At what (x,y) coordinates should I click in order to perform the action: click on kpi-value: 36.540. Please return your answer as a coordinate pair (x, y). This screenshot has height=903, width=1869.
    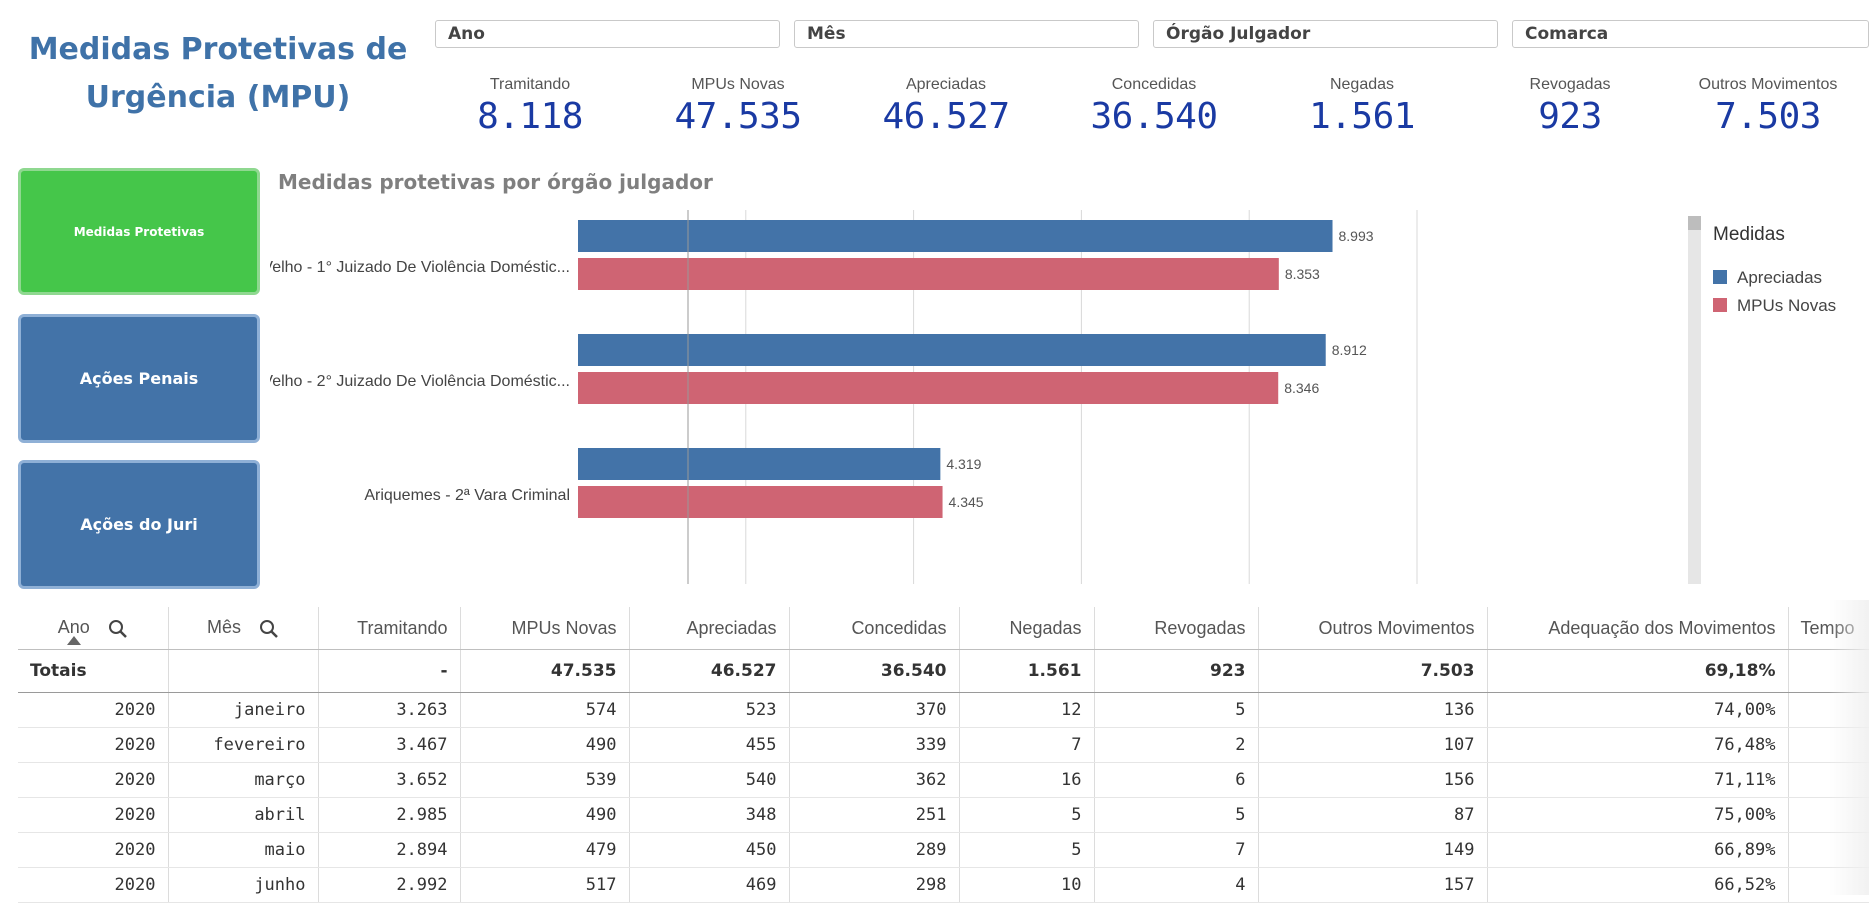
    Looking at the image, I should click on (1154, 116).